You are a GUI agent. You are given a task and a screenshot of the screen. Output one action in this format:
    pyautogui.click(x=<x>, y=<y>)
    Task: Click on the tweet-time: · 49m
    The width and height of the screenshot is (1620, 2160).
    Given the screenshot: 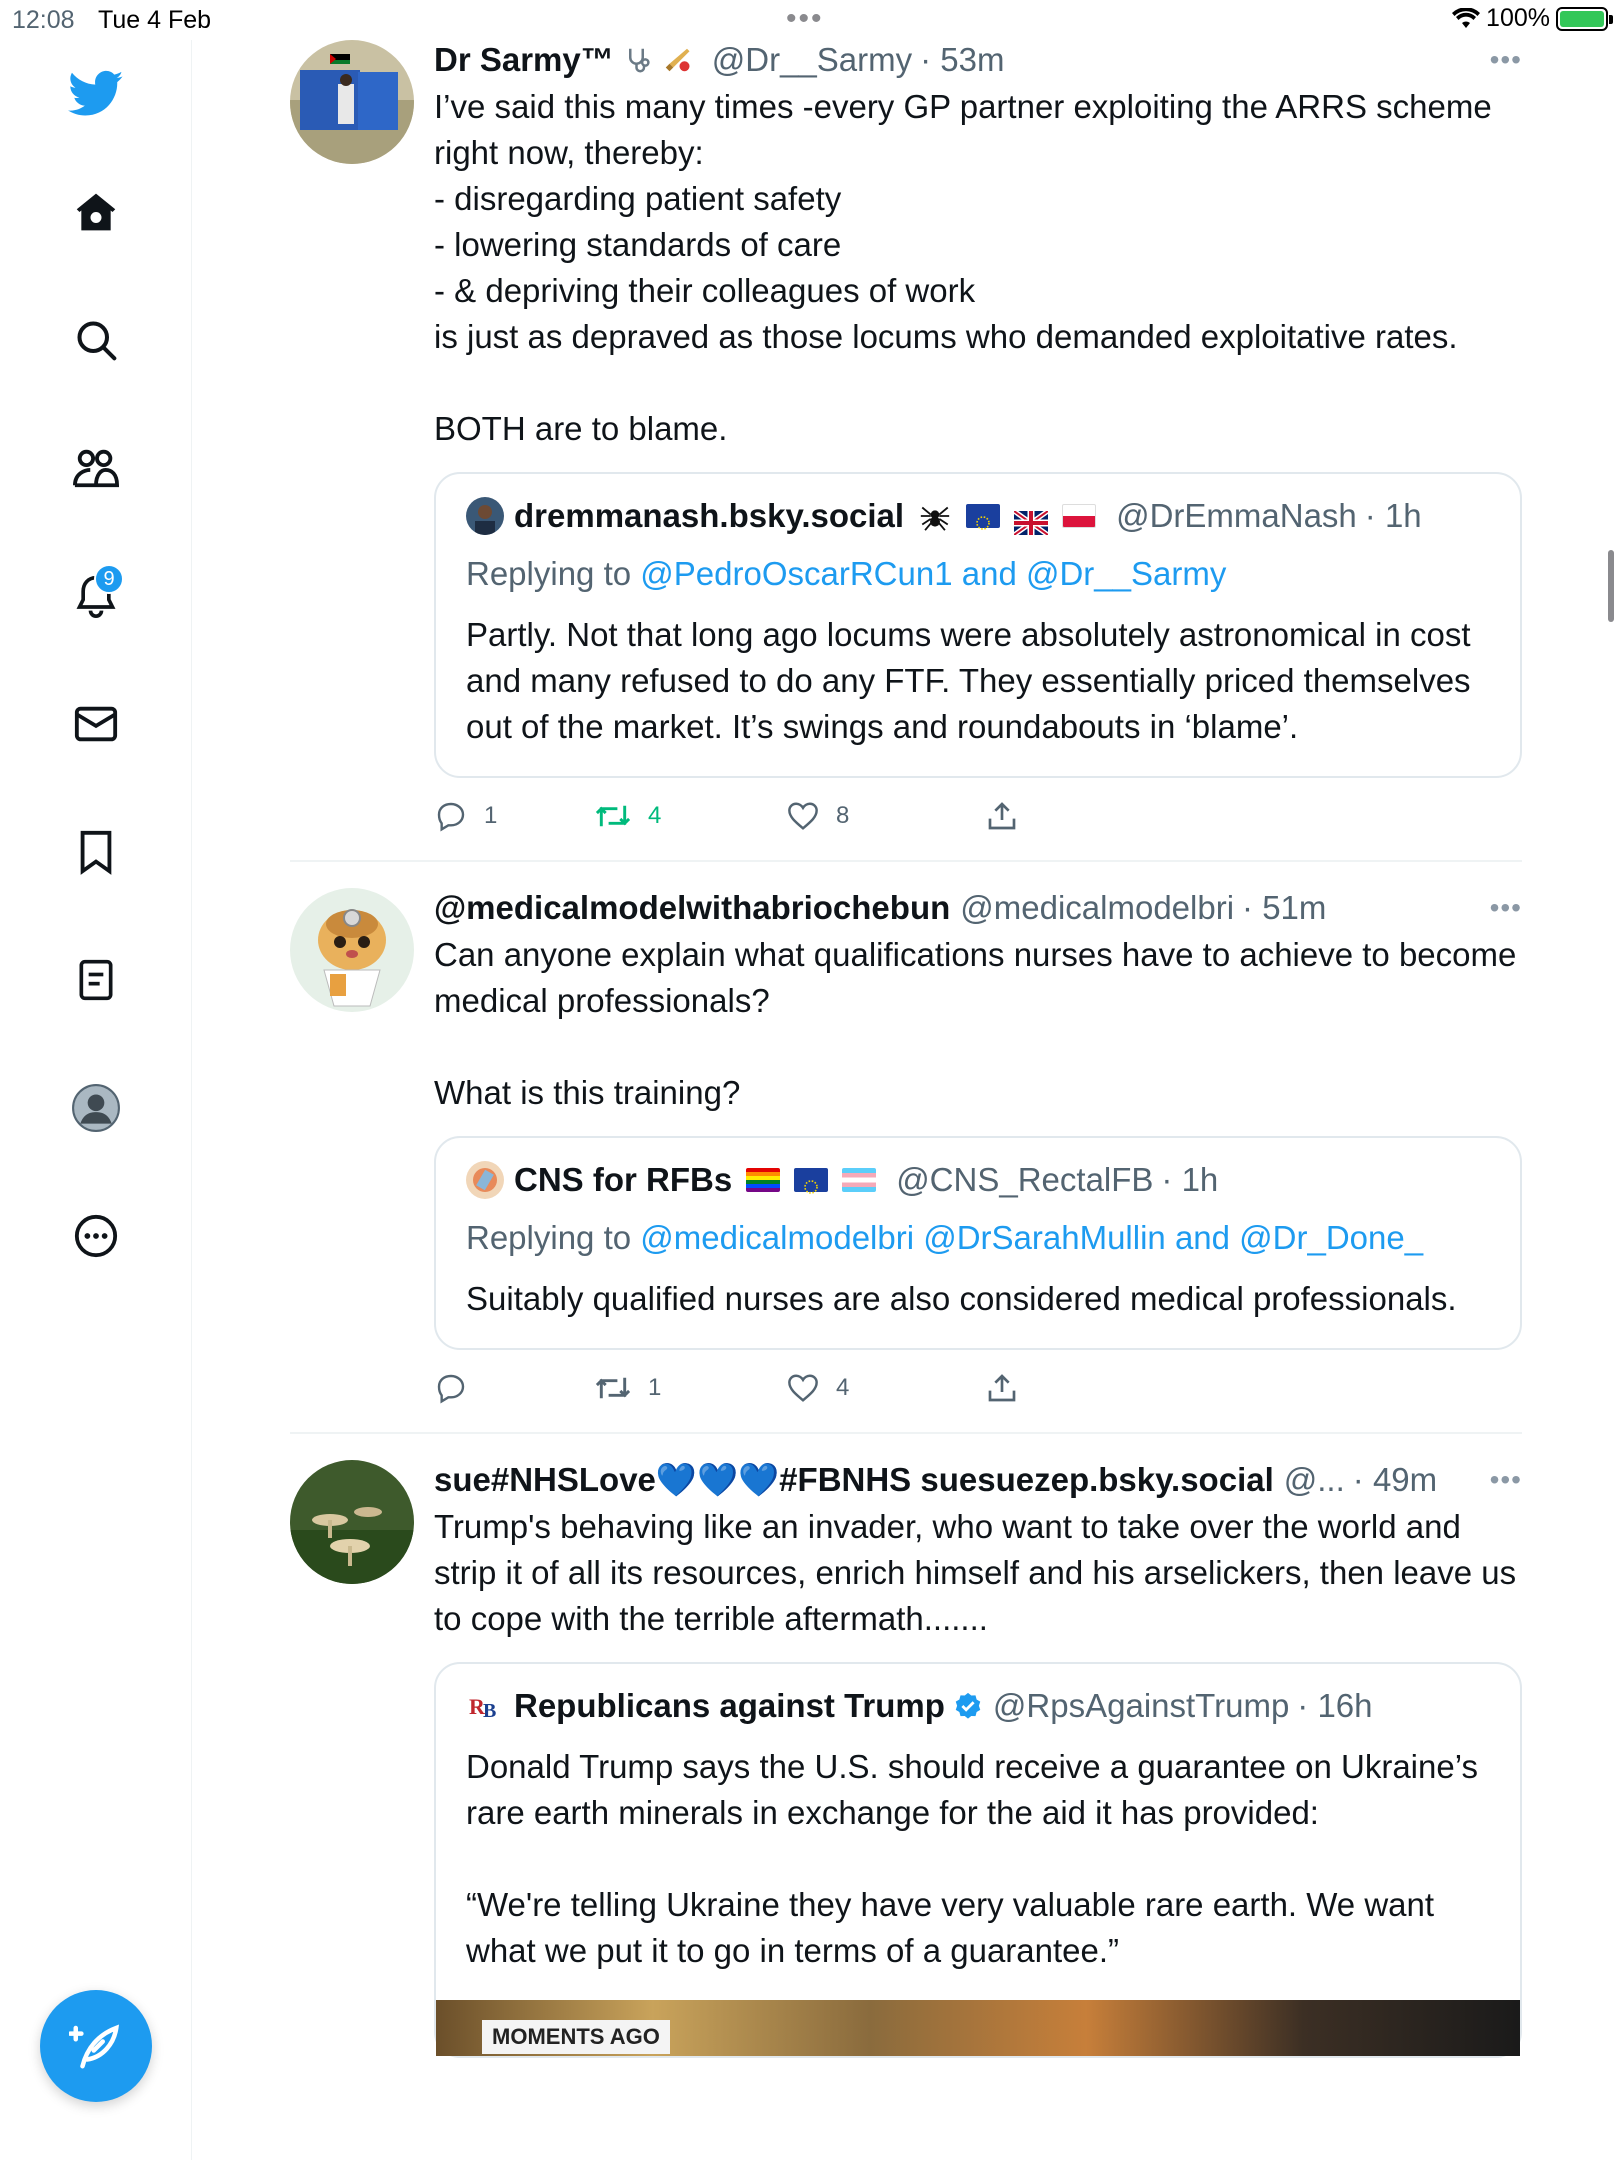 What is the action you would take?
    pyautogui.click(x=1395, y=1480)
    